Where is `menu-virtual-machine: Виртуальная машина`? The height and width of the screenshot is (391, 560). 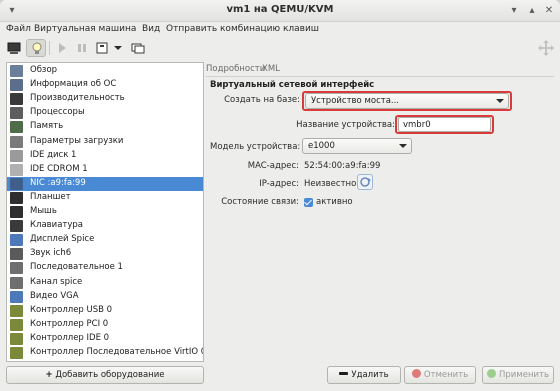 menu-virtual-machine: Виртуальная машина is located at coordinates (85, 29).